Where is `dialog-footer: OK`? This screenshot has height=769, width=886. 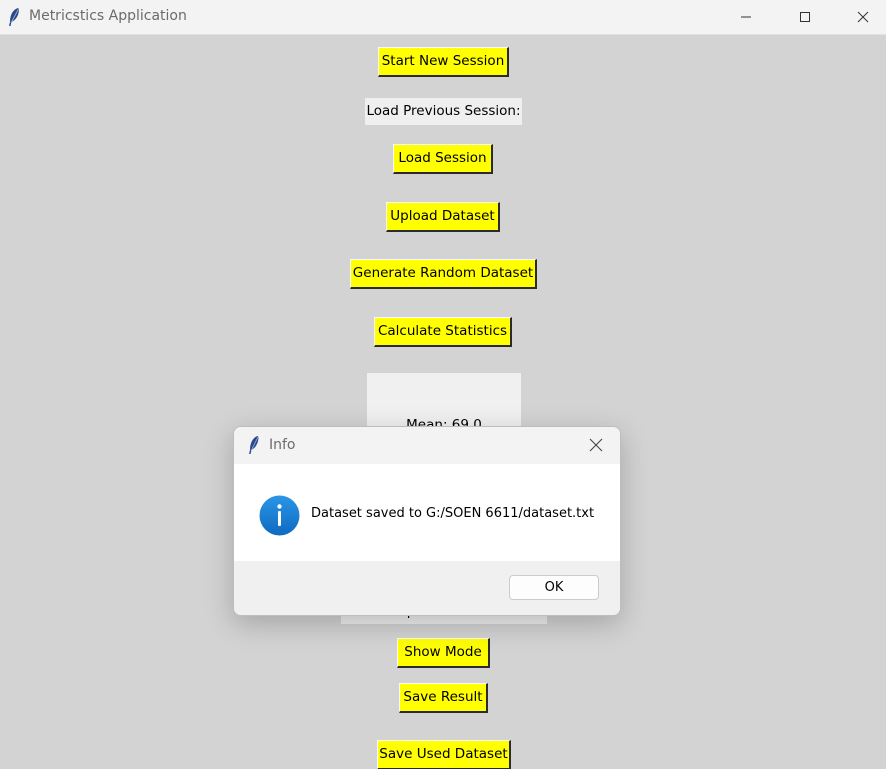
dialog-footer: OK is located at coordinates (427, 588).